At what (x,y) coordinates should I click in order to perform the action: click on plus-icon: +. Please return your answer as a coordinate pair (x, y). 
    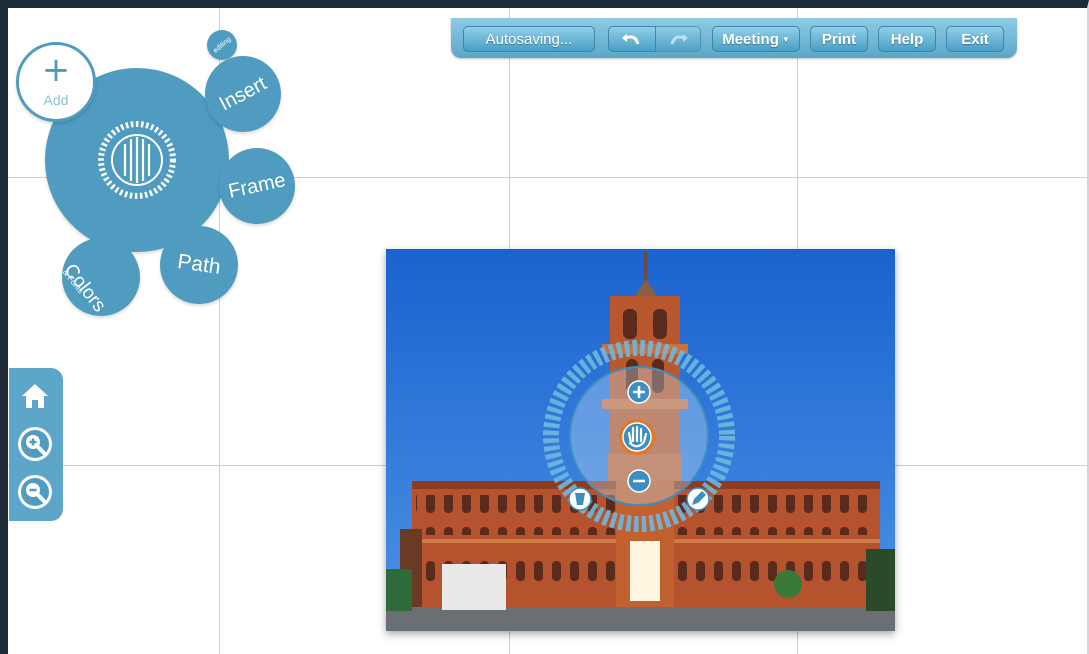
    Looking at the image, I should click on (56, 70).